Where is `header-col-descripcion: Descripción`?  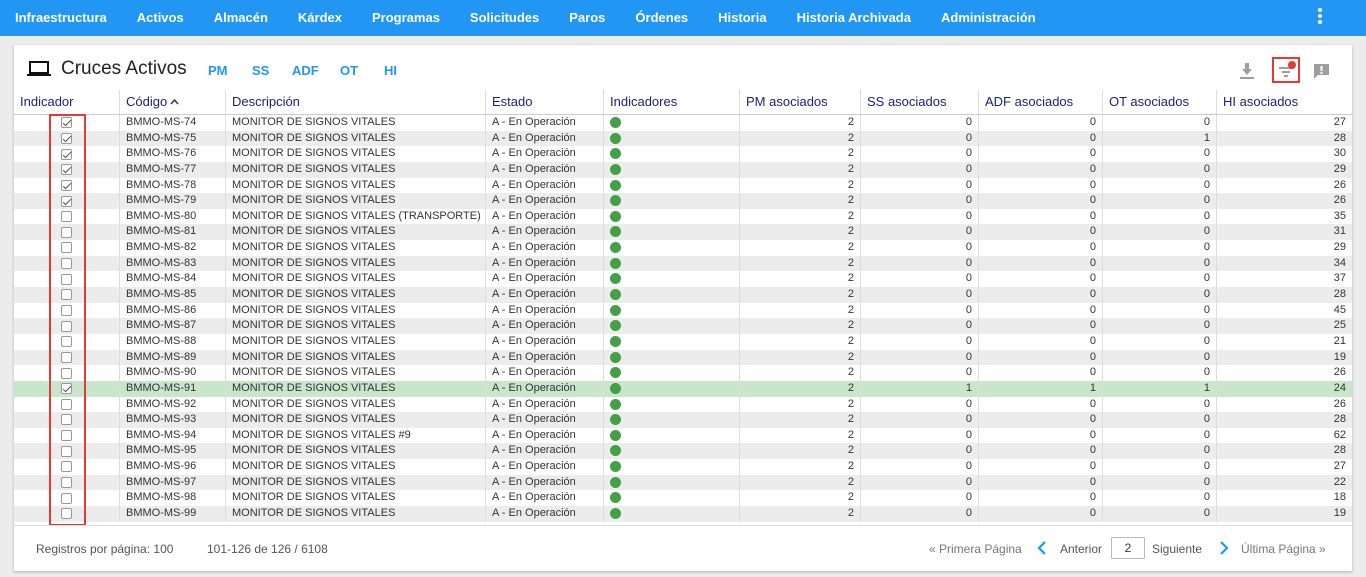 header-col-descripcion: Descripción is located at coordinates (356, 102).